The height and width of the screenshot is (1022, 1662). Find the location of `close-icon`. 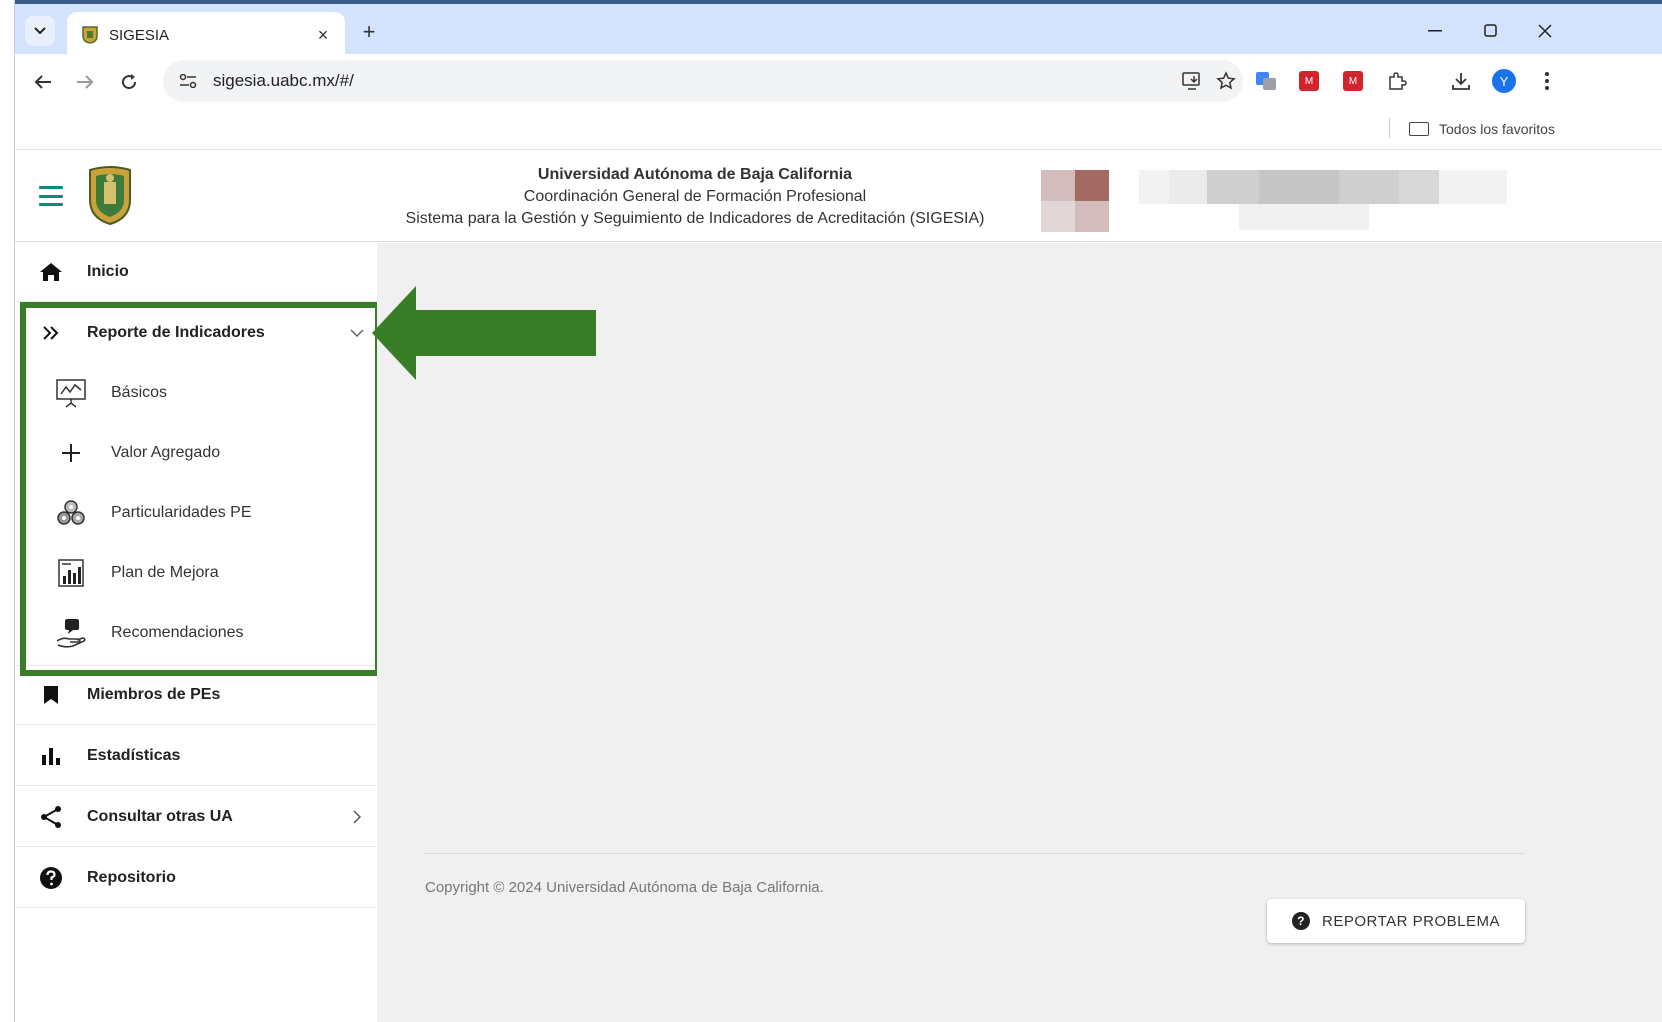

close-icon is located at coordinates (1545, 31).